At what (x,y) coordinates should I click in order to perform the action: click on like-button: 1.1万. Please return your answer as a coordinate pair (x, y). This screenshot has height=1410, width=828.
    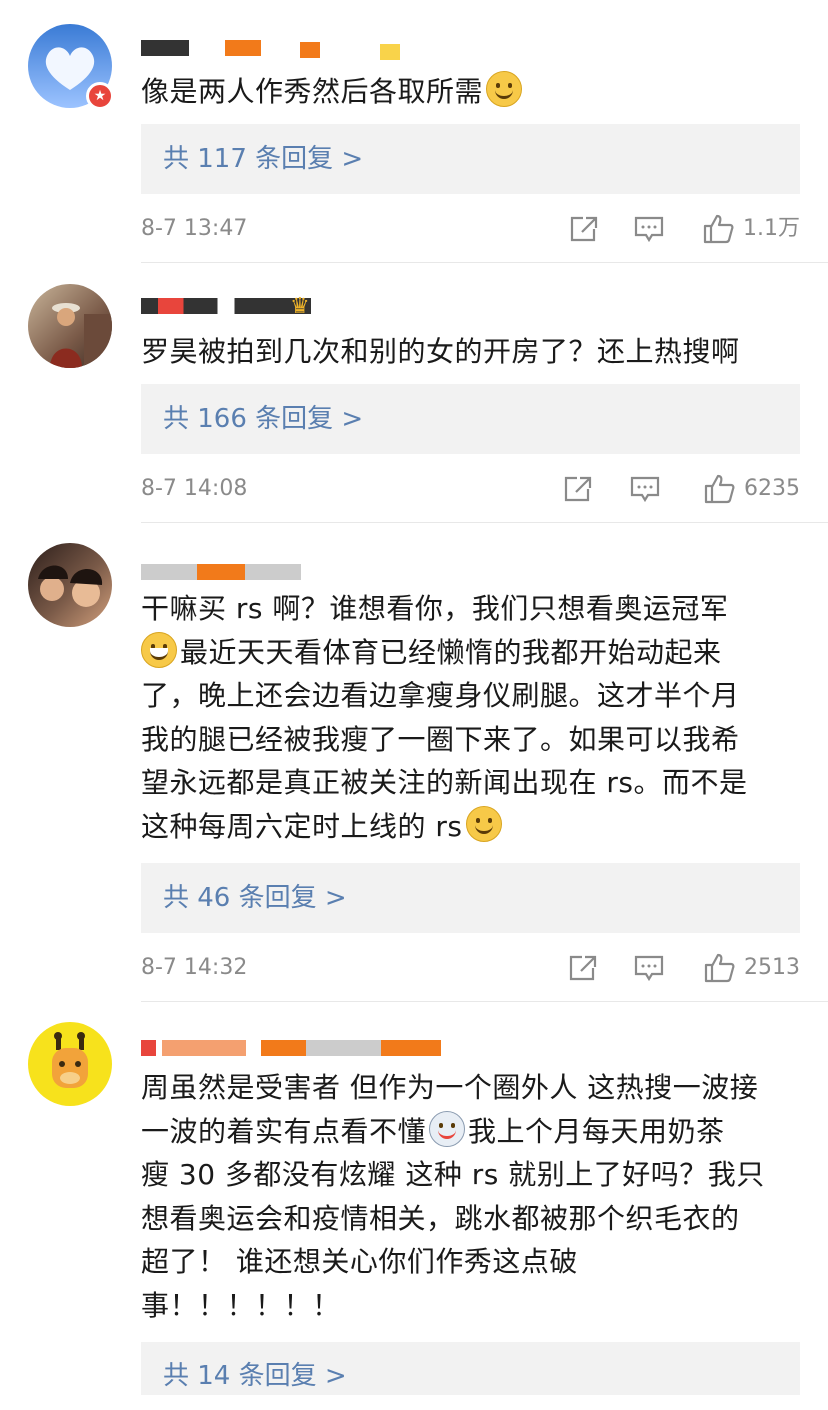
    Looking at the image, I should click on (751, 229).